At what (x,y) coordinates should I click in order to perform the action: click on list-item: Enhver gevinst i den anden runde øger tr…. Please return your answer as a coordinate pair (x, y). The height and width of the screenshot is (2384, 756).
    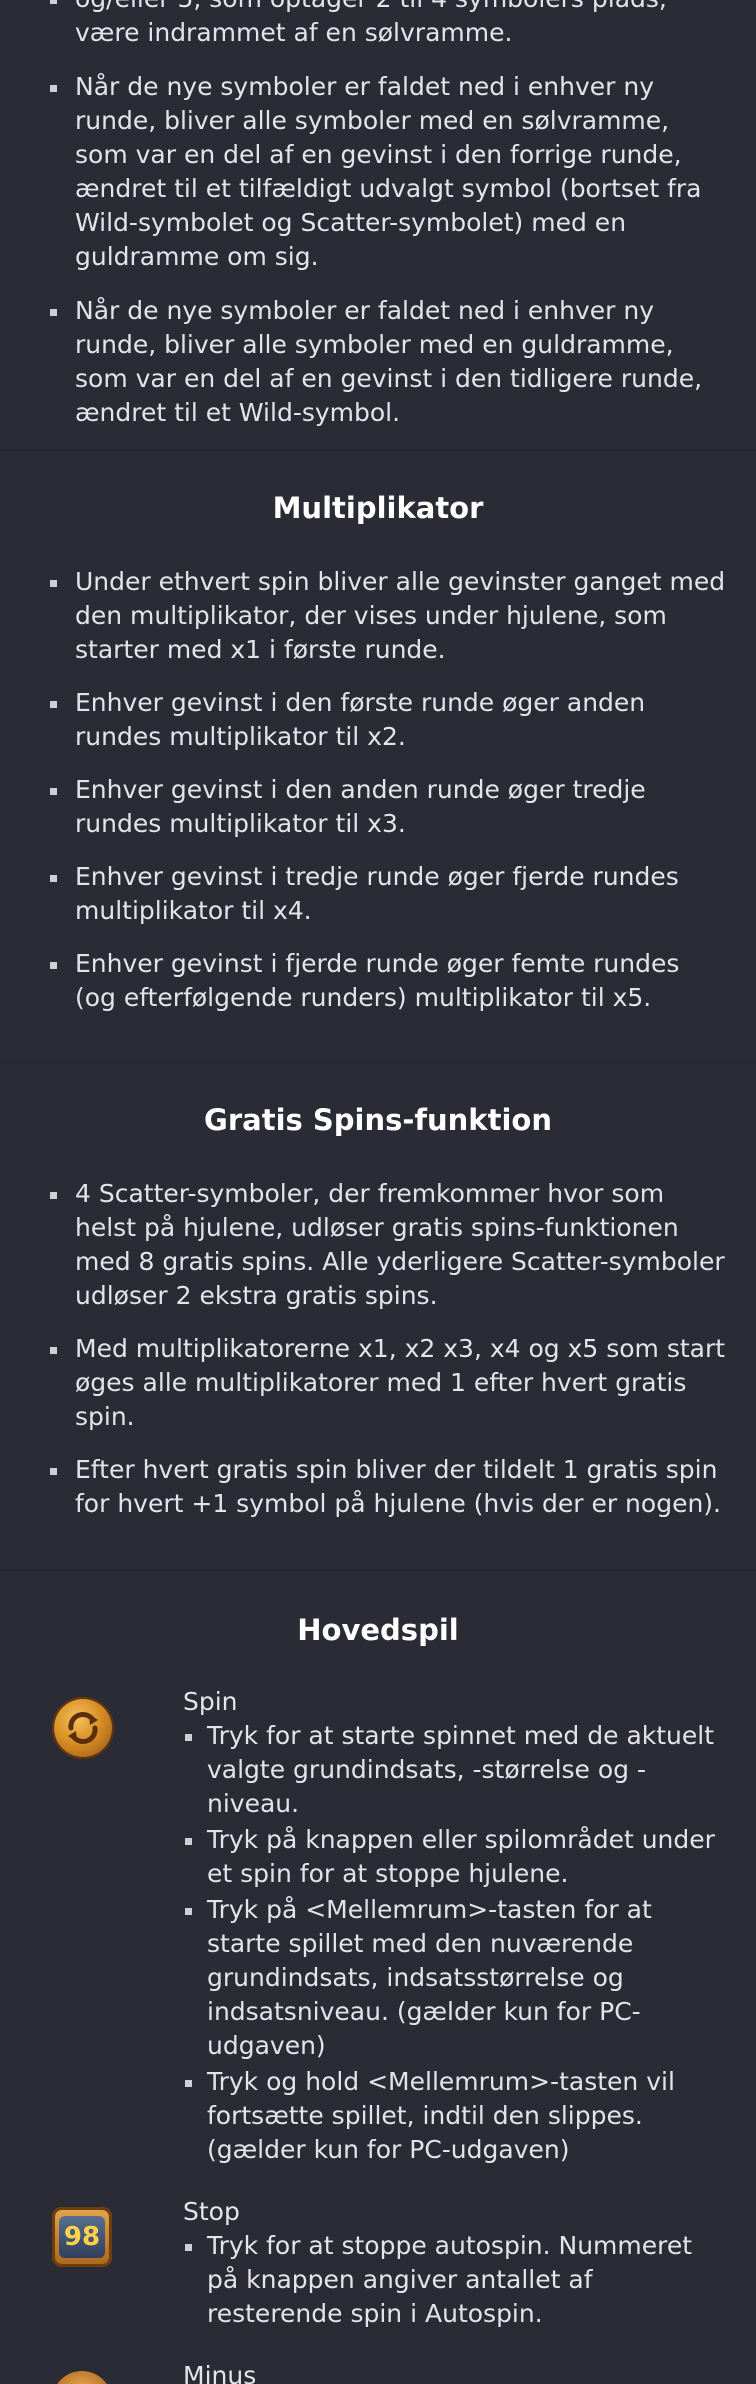
    Looking at the image, I should click on (378, 807).